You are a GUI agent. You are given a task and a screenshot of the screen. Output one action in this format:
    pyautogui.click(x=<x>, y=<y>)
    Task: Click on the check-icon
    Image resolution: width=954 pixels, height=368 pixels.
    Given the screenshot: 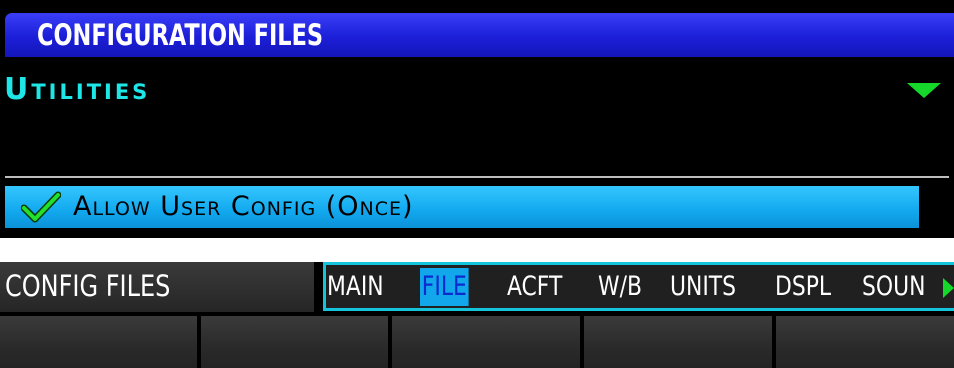 What is the action you would take?
    pyautogui.click(x=41, y=207)
    